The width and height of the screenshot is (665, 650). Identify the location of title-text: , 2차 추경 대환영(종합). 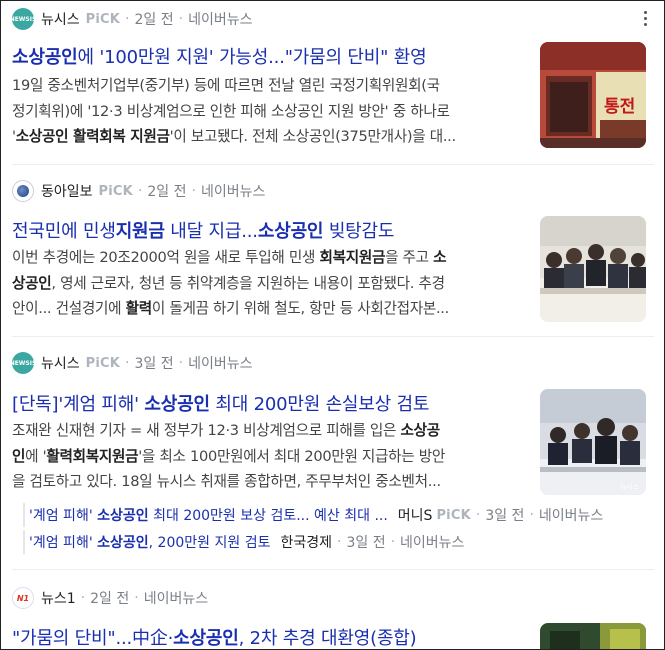
(327, 638).